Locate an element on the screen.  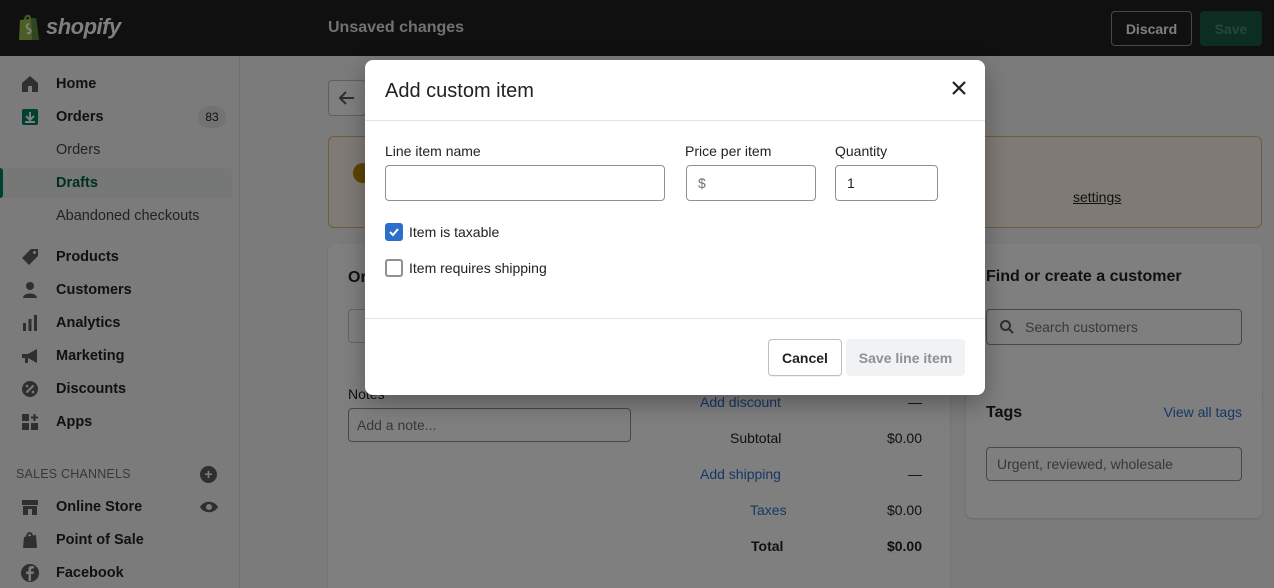
item-taxable-checkbox-row: Item is taxable is located at coordinates (442, 232).